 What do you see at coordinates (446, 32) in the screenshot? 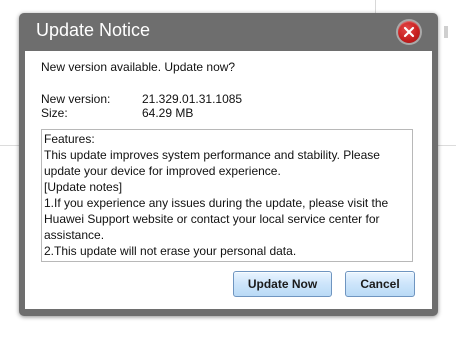
I see `background-scroll-mark` at bounding box center [446, 32].